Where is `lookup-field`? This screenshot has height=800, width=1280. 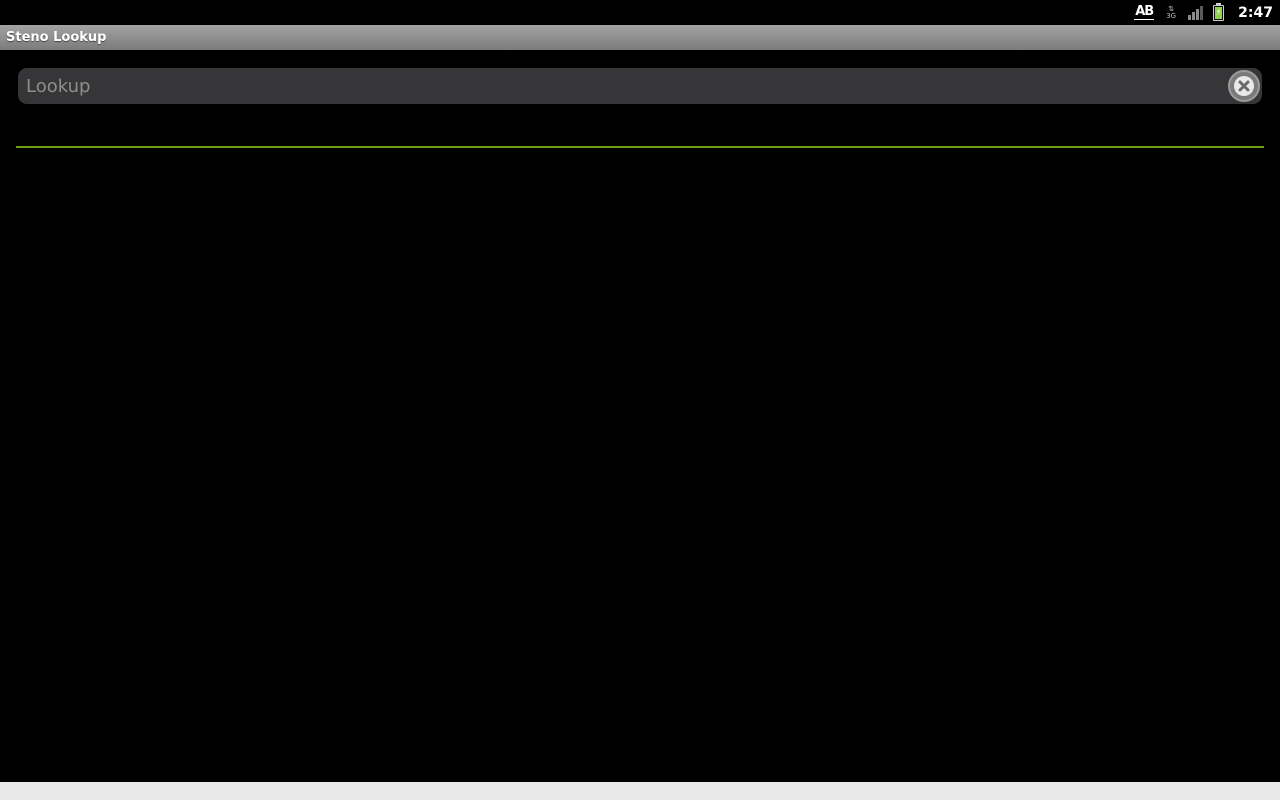 lookup-field is located at coordinates (640, 86).